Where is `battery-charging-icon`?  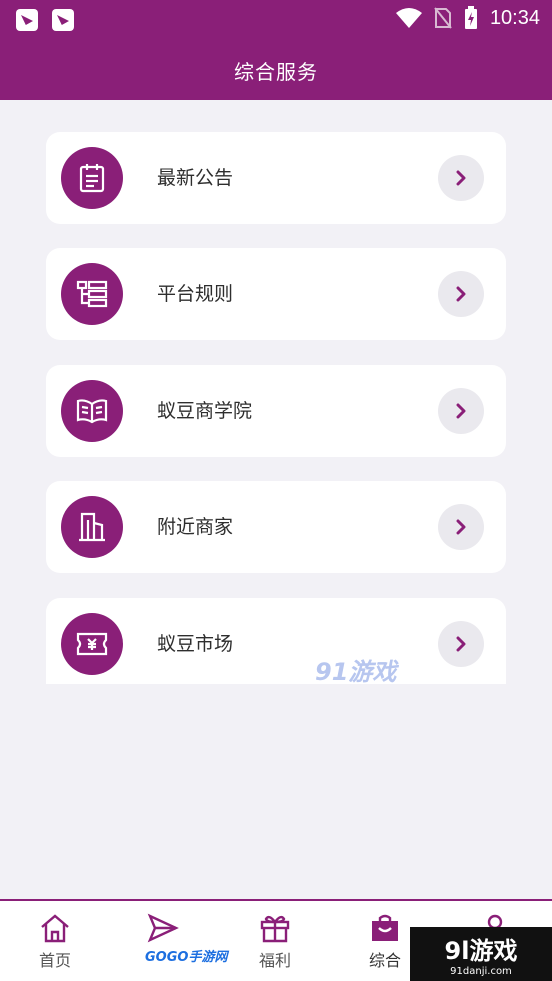
battery-charging-icon is located at coordinates (470, 17).